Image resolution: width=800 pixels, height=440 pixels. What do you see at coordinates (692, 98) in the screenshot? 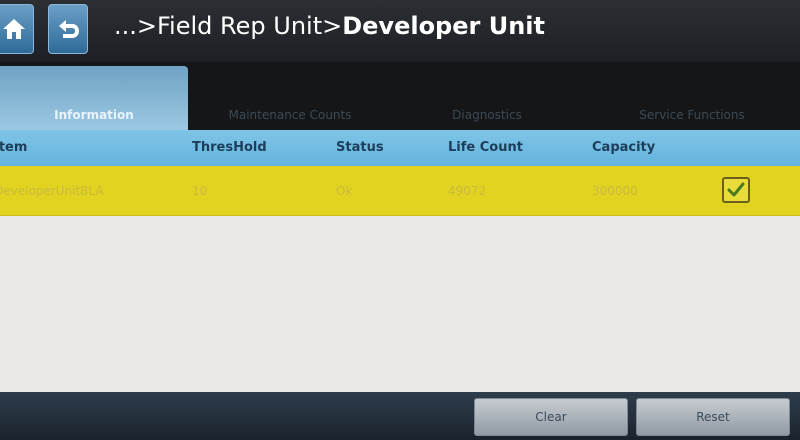
I see `tab-service-functions: Service Functions` at bounding box center [692, 98].